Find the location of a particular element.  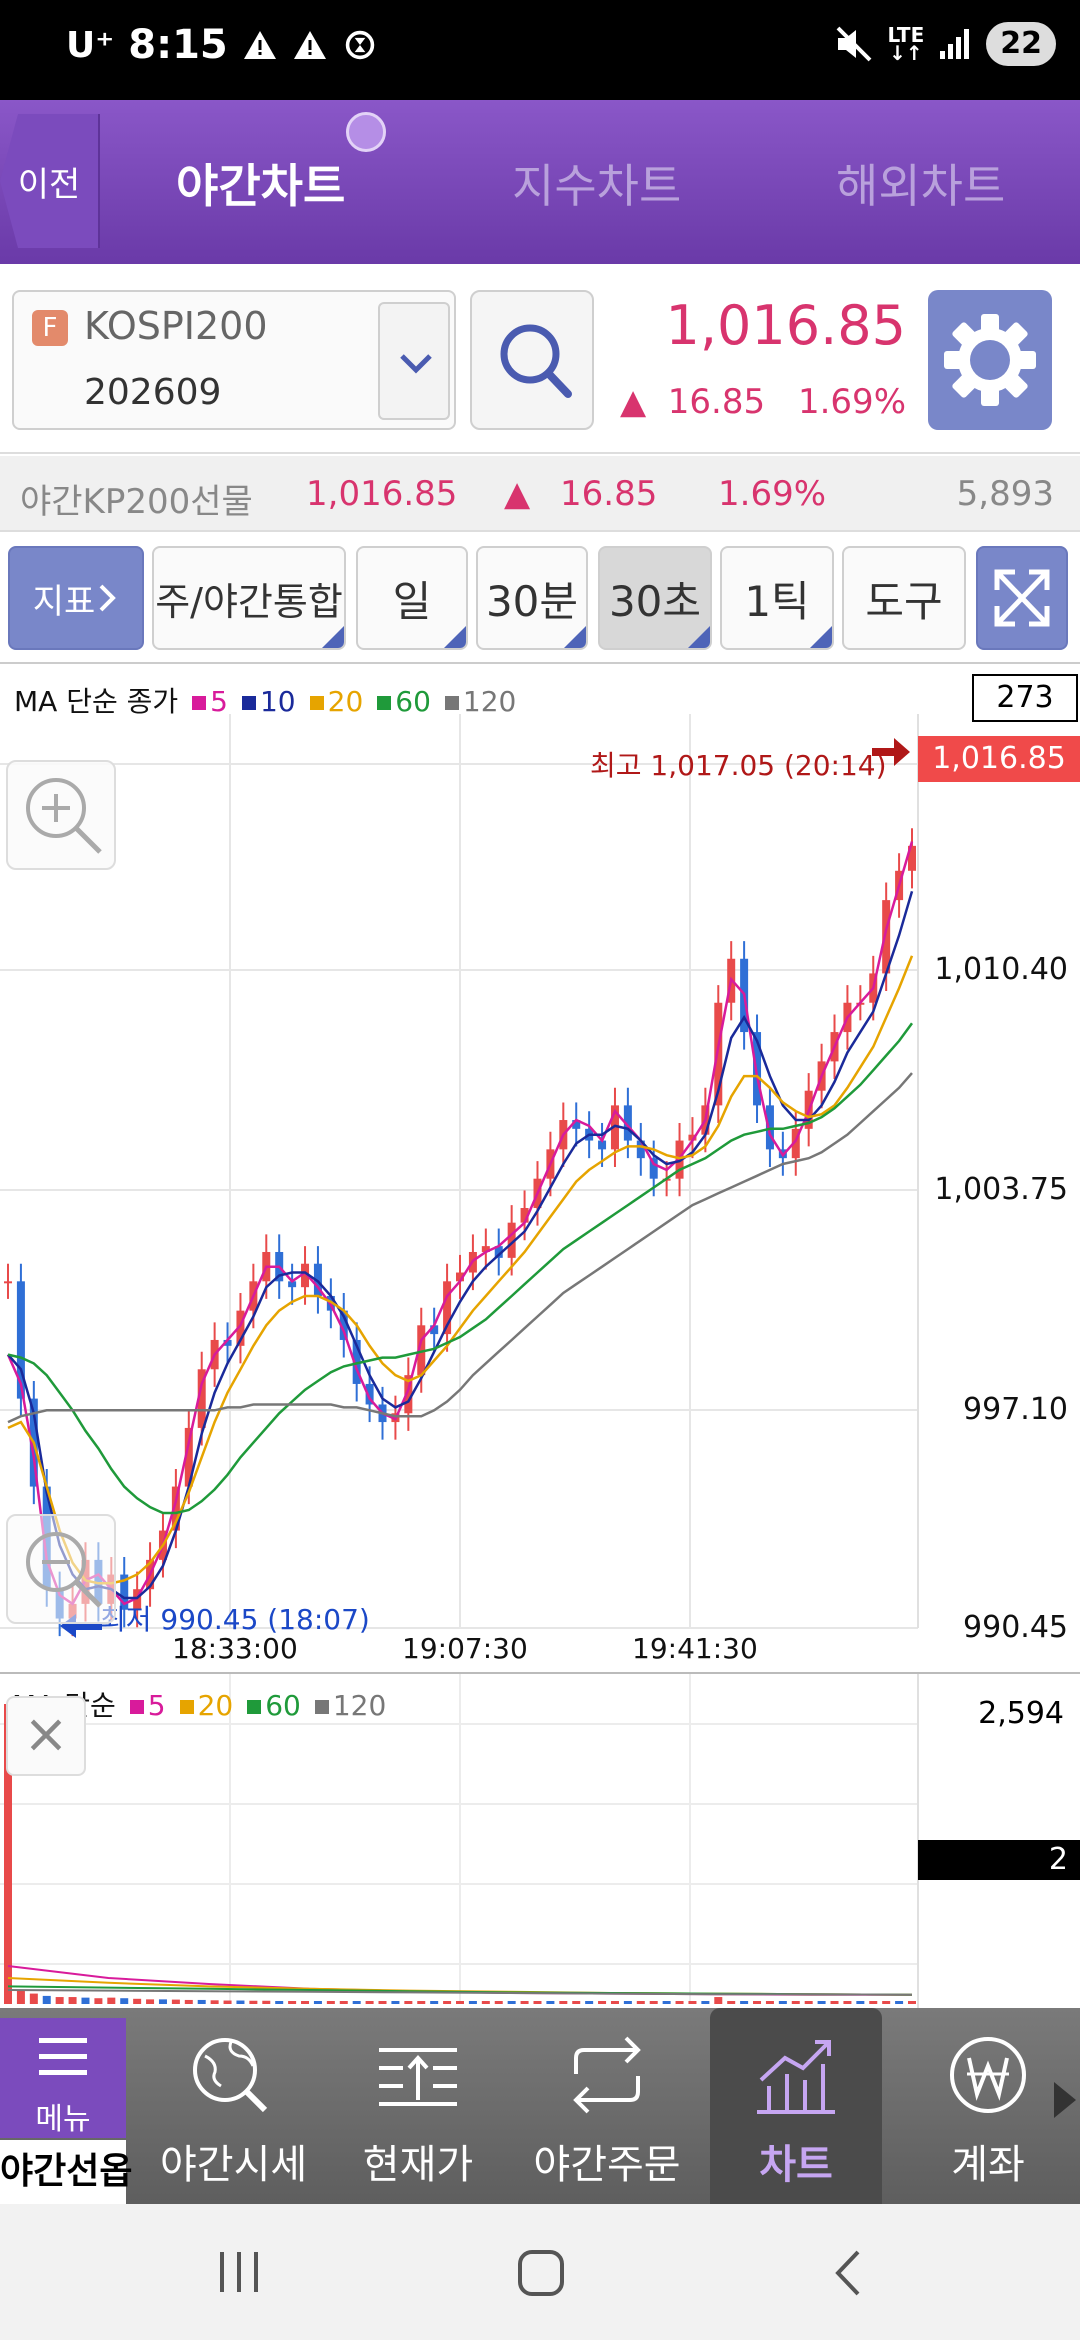

nav-more-arrow-icon is located at coordinates (1065, 2100).